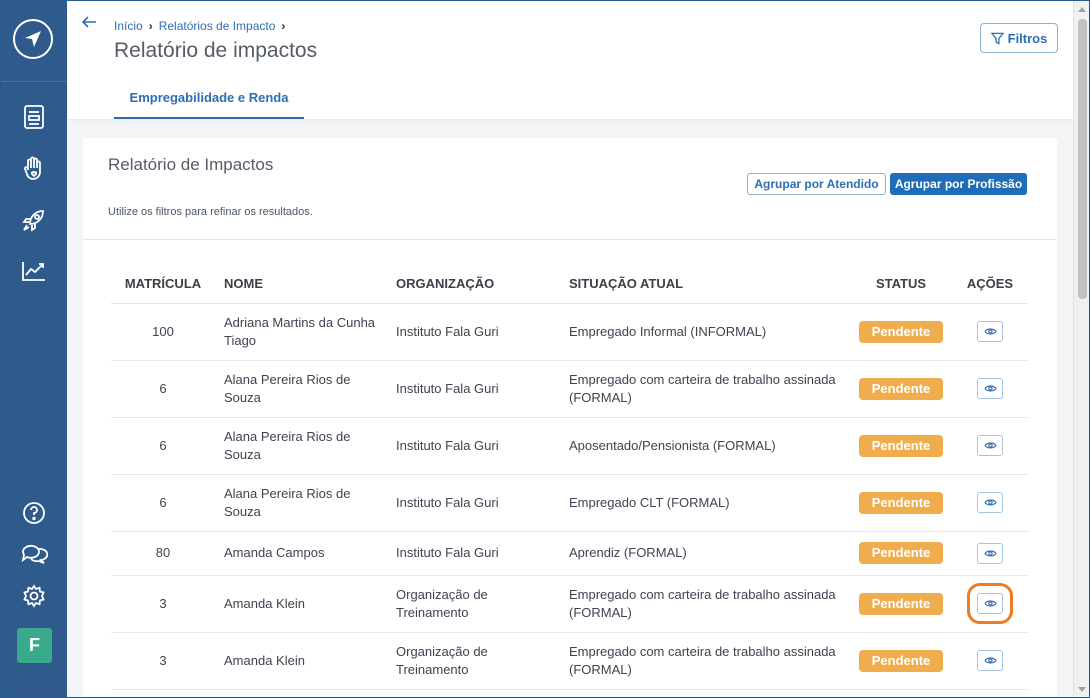 This screenshot has height=698, width=1090. I want to click on gear-icon, so click(34, 596).